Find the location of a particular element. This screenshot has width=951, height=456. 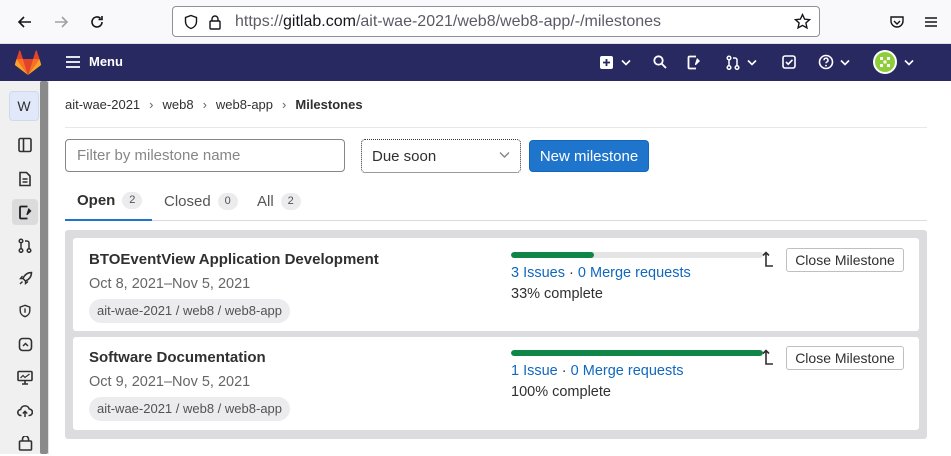

breadcrumb-item: ait-wae-2021 is located at coordinates (102, 104).